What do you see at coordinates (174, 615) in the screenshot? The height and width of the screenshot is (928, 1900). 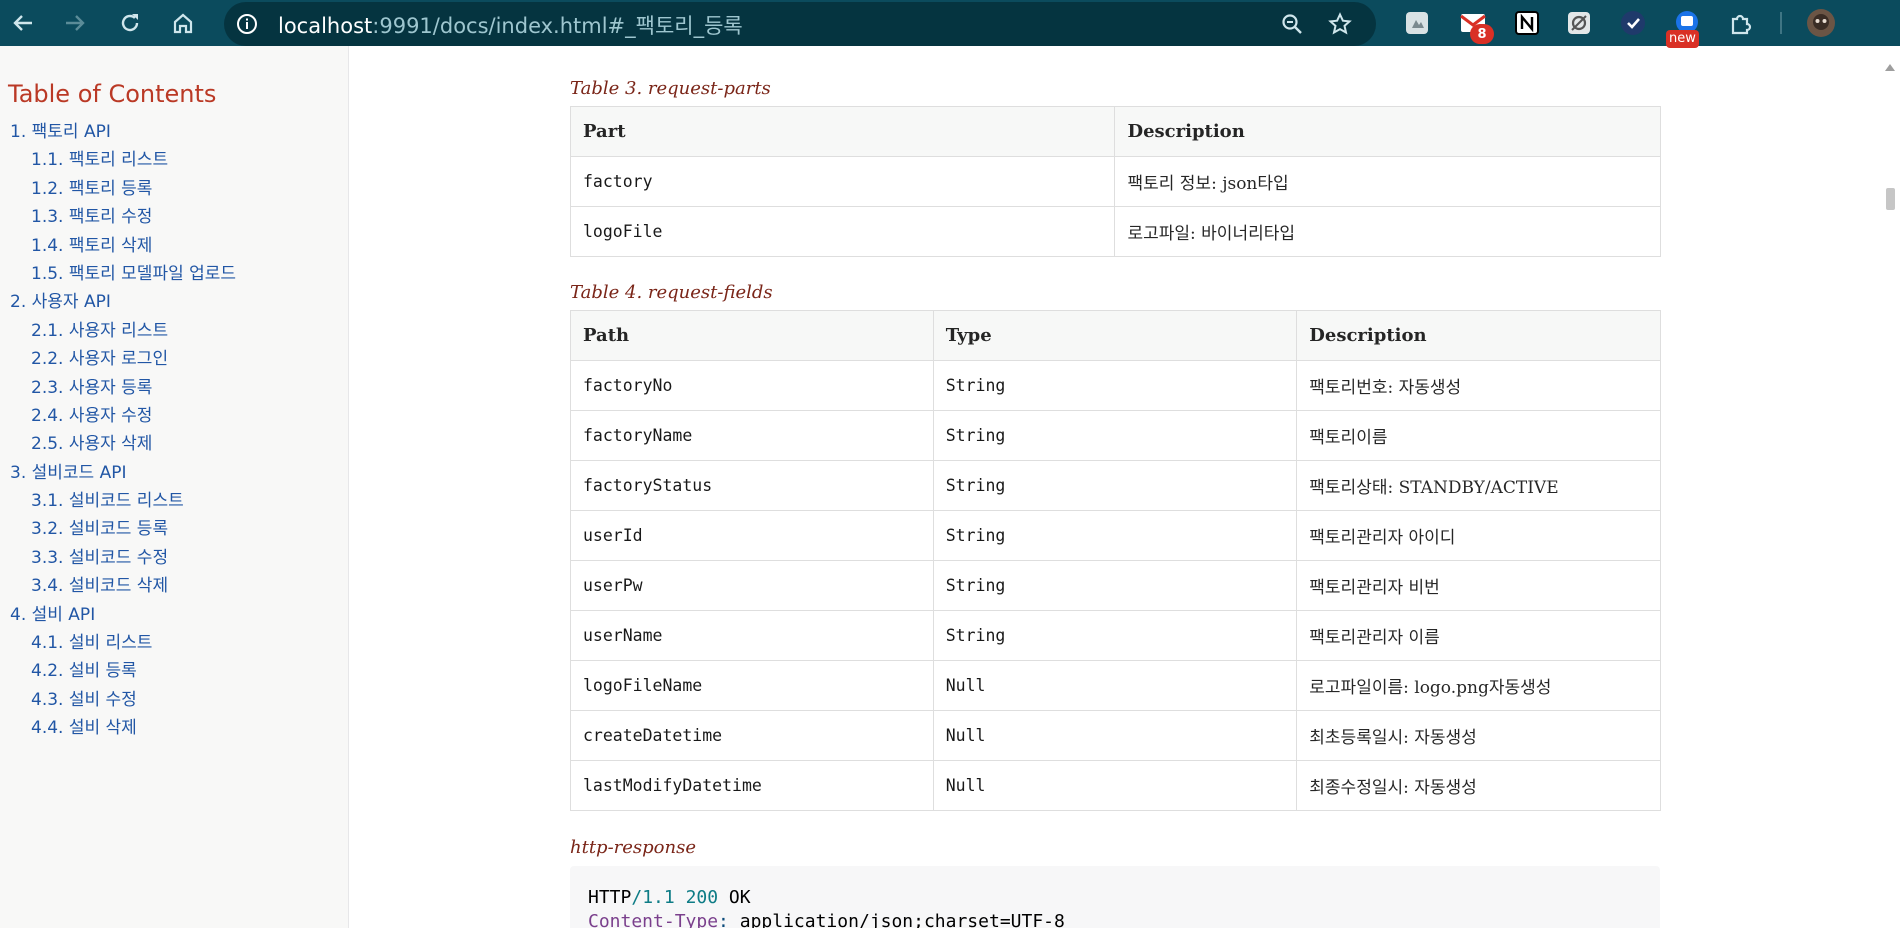 I see `toc-item: 4. 설비 API` at bounding box center [174, 615].